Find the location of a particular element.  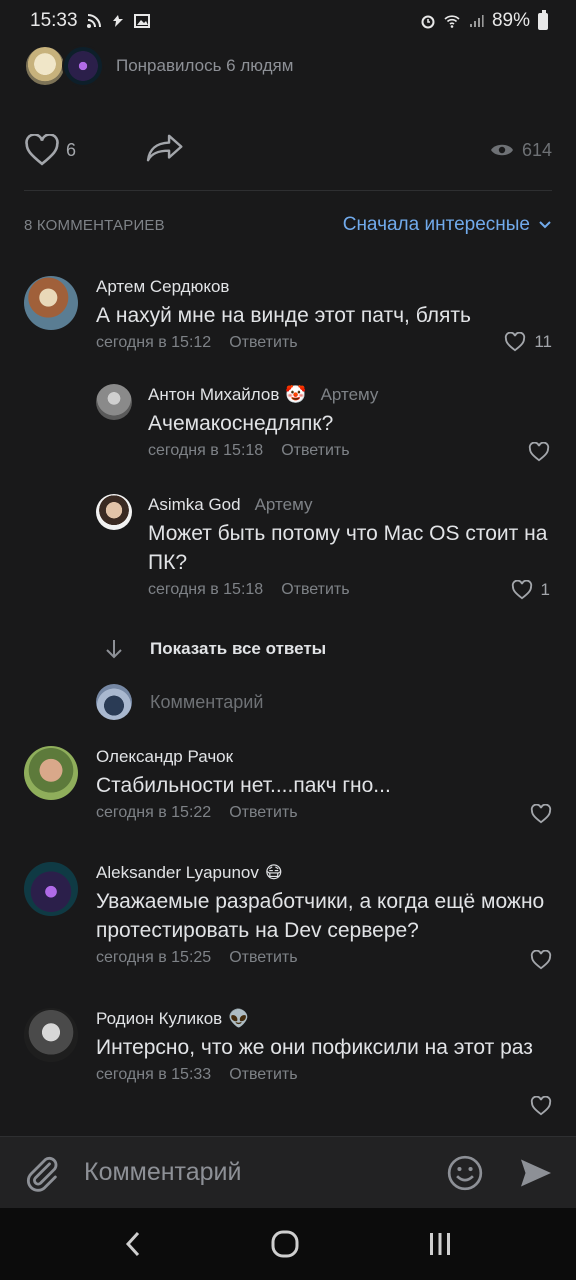

comment-author: Артем Сердюков is located at coordinates (324, 287).